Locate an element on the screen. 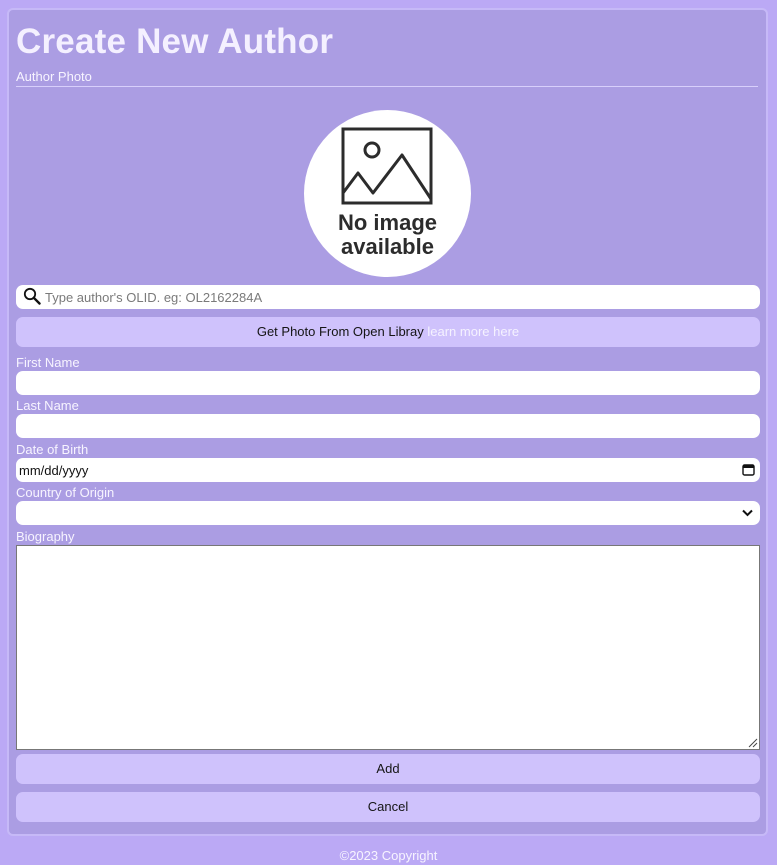 Image resolution: width=777 pixels, height=865 pixels. last-name-field is located at coordinates (388, 426).